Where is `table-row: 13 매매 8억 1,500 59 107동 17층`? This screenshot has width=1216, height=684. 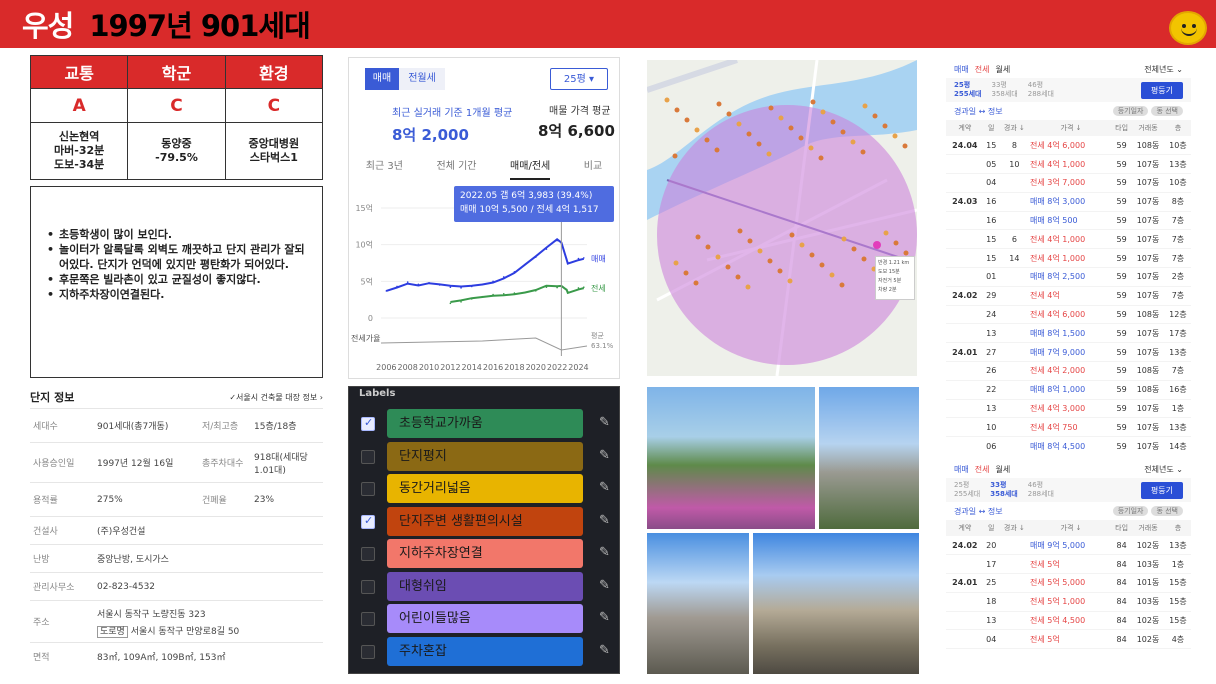 table-row: 13 매매 8억 1,500 59 107동 17층 is located at coordinates (1068, 333).